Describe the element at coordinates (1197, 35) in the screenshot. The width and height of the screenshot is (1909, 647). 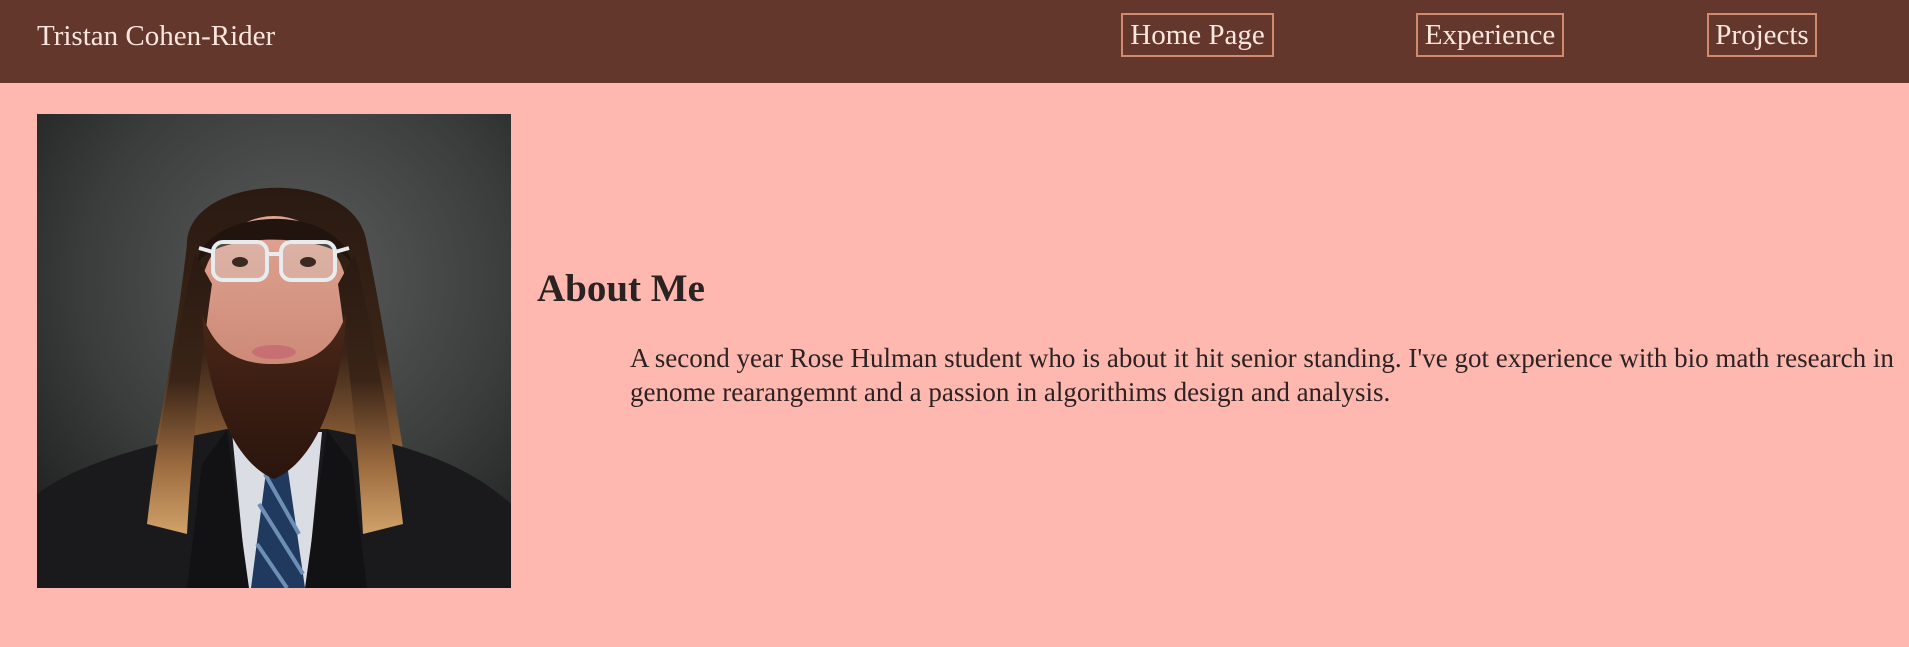
I see `nav-link-home-page: Home Page` at that location.